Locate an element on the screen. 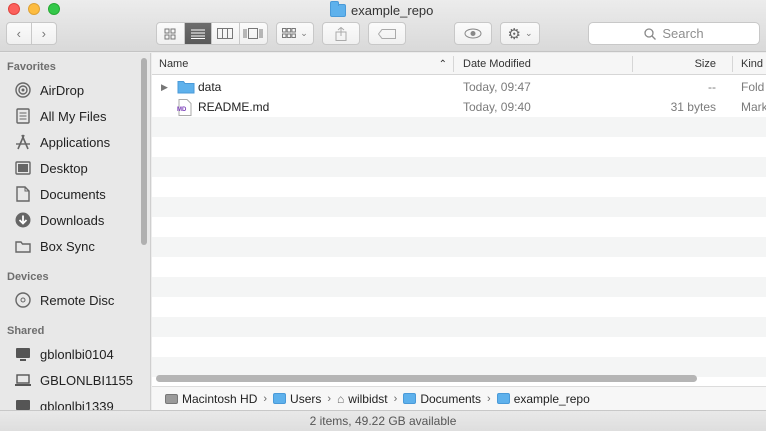 This screenshot has width=766, height=431. sidebar-item-label: Desktop is located at coordinates (64, 168).